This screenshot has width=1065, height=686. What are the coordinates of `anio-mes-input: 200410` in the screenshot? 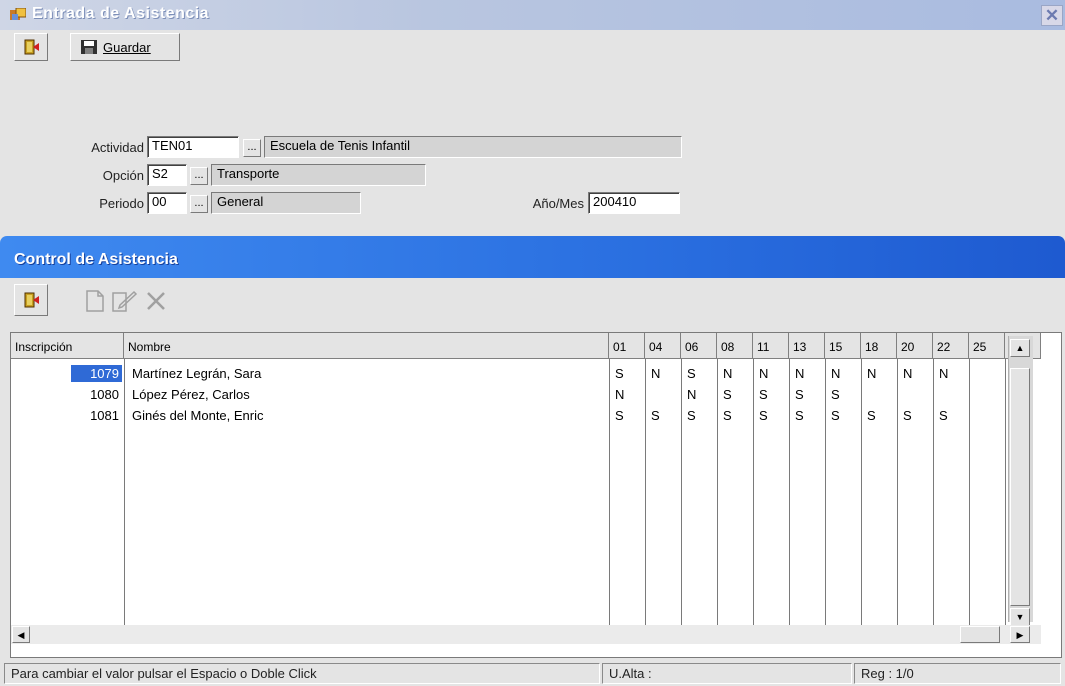 It's located at (634, 203).